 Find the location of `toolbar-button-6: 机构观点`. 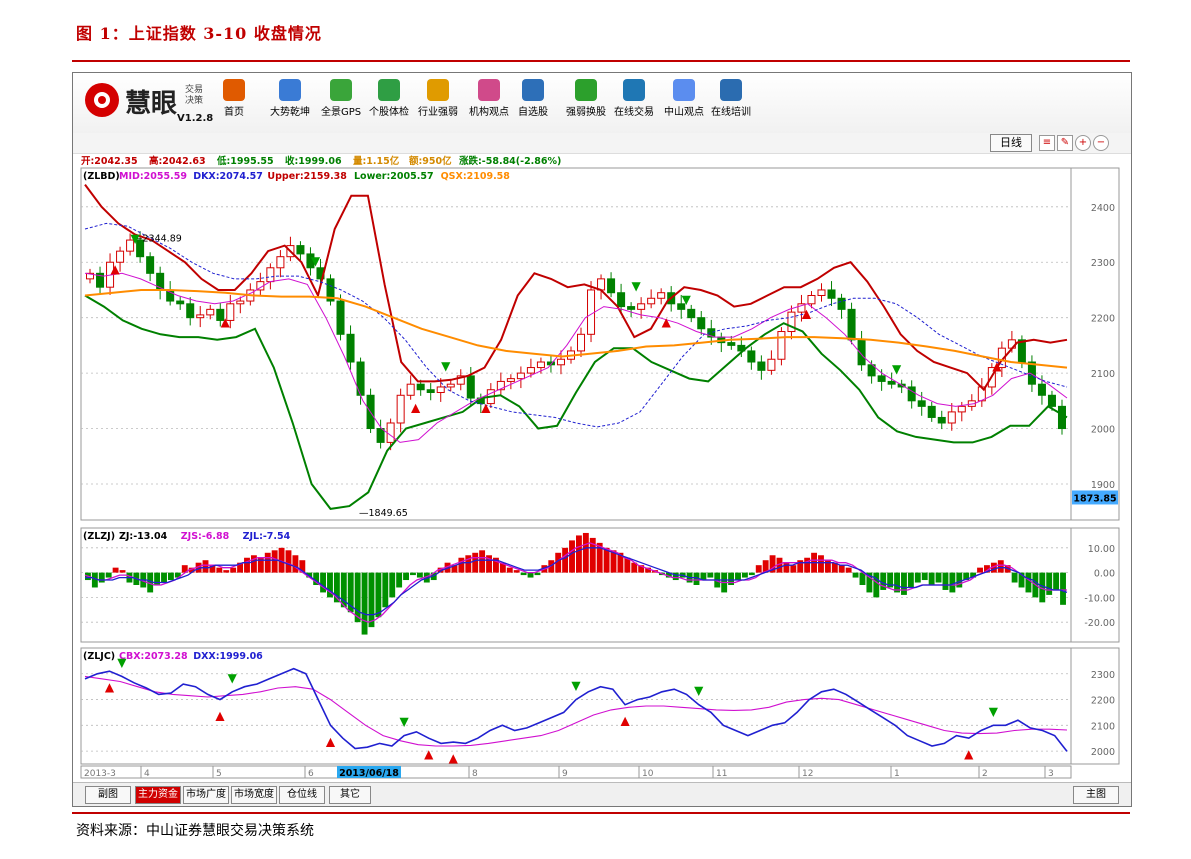

toolbar-button-6: 机构观点 is located at coordinates (489, 103).